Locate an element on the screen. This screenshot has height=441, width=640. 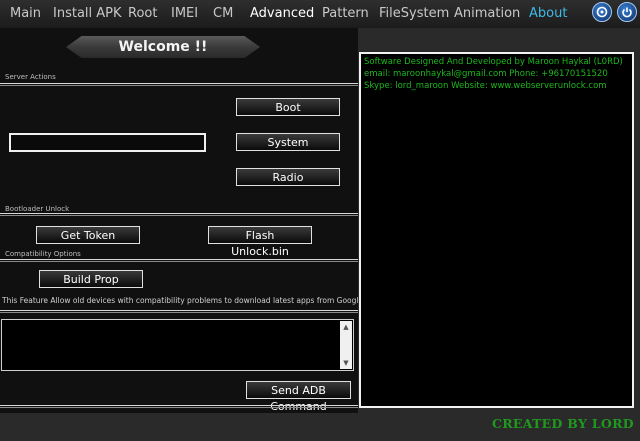
scroll-down-icon: ▼ is located at coordinates (346, 363).